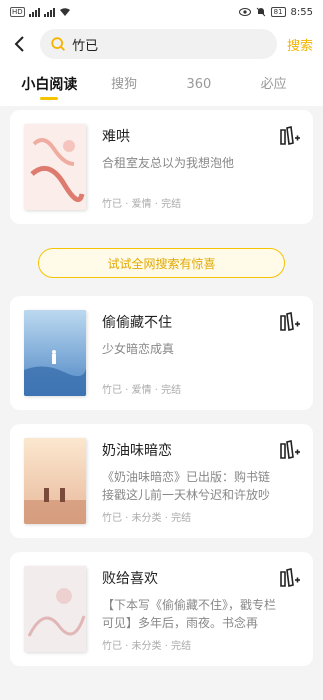 Image resolution: width=323 pixels, height=700 pixels. Describe the element at coordinates (58, 44) in the screenshot. I see `search-icon` at that location.